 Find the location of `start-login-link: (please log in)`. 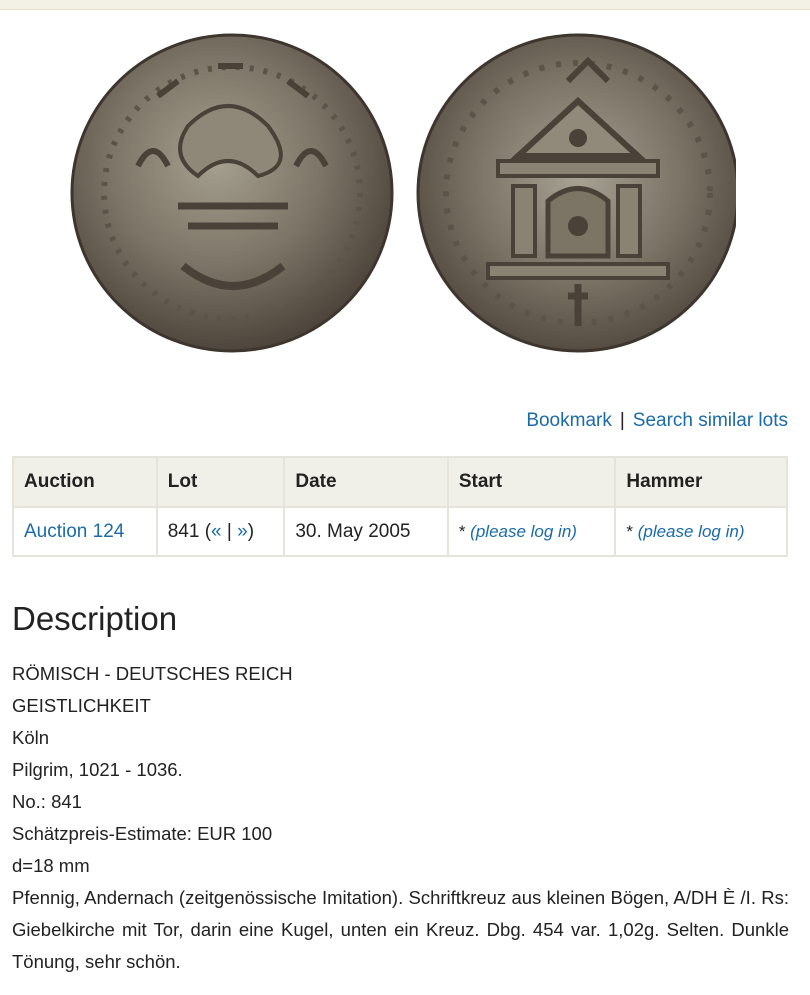

start-login-link: (please log in) is located at coordinates (523, 531).